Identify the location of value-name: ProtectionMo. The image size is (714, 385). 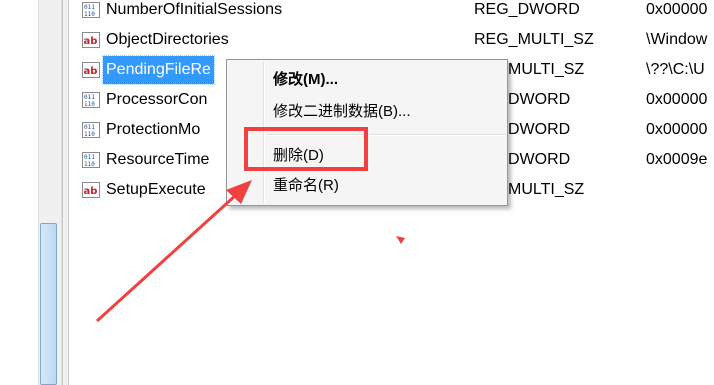
(153, 129).